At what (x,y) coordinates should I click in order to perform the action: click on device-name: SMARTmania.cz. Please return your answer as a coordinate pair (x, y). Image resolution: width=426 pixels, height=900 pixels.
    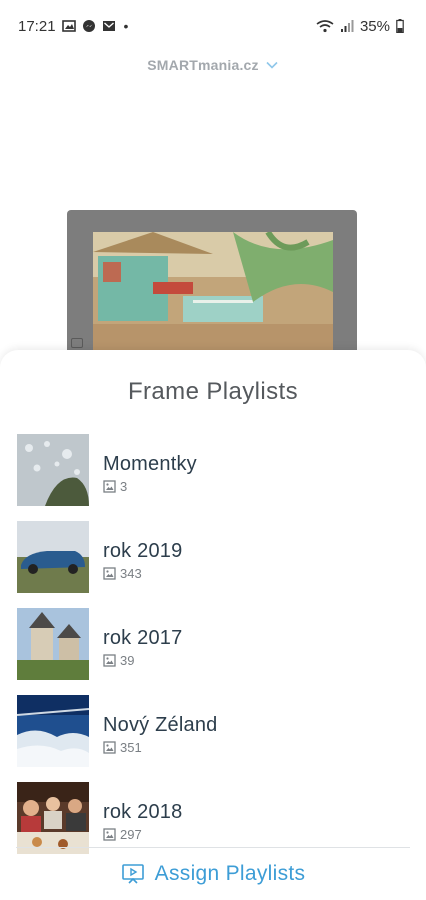
    Looking at the image, I should click on (203, 65).